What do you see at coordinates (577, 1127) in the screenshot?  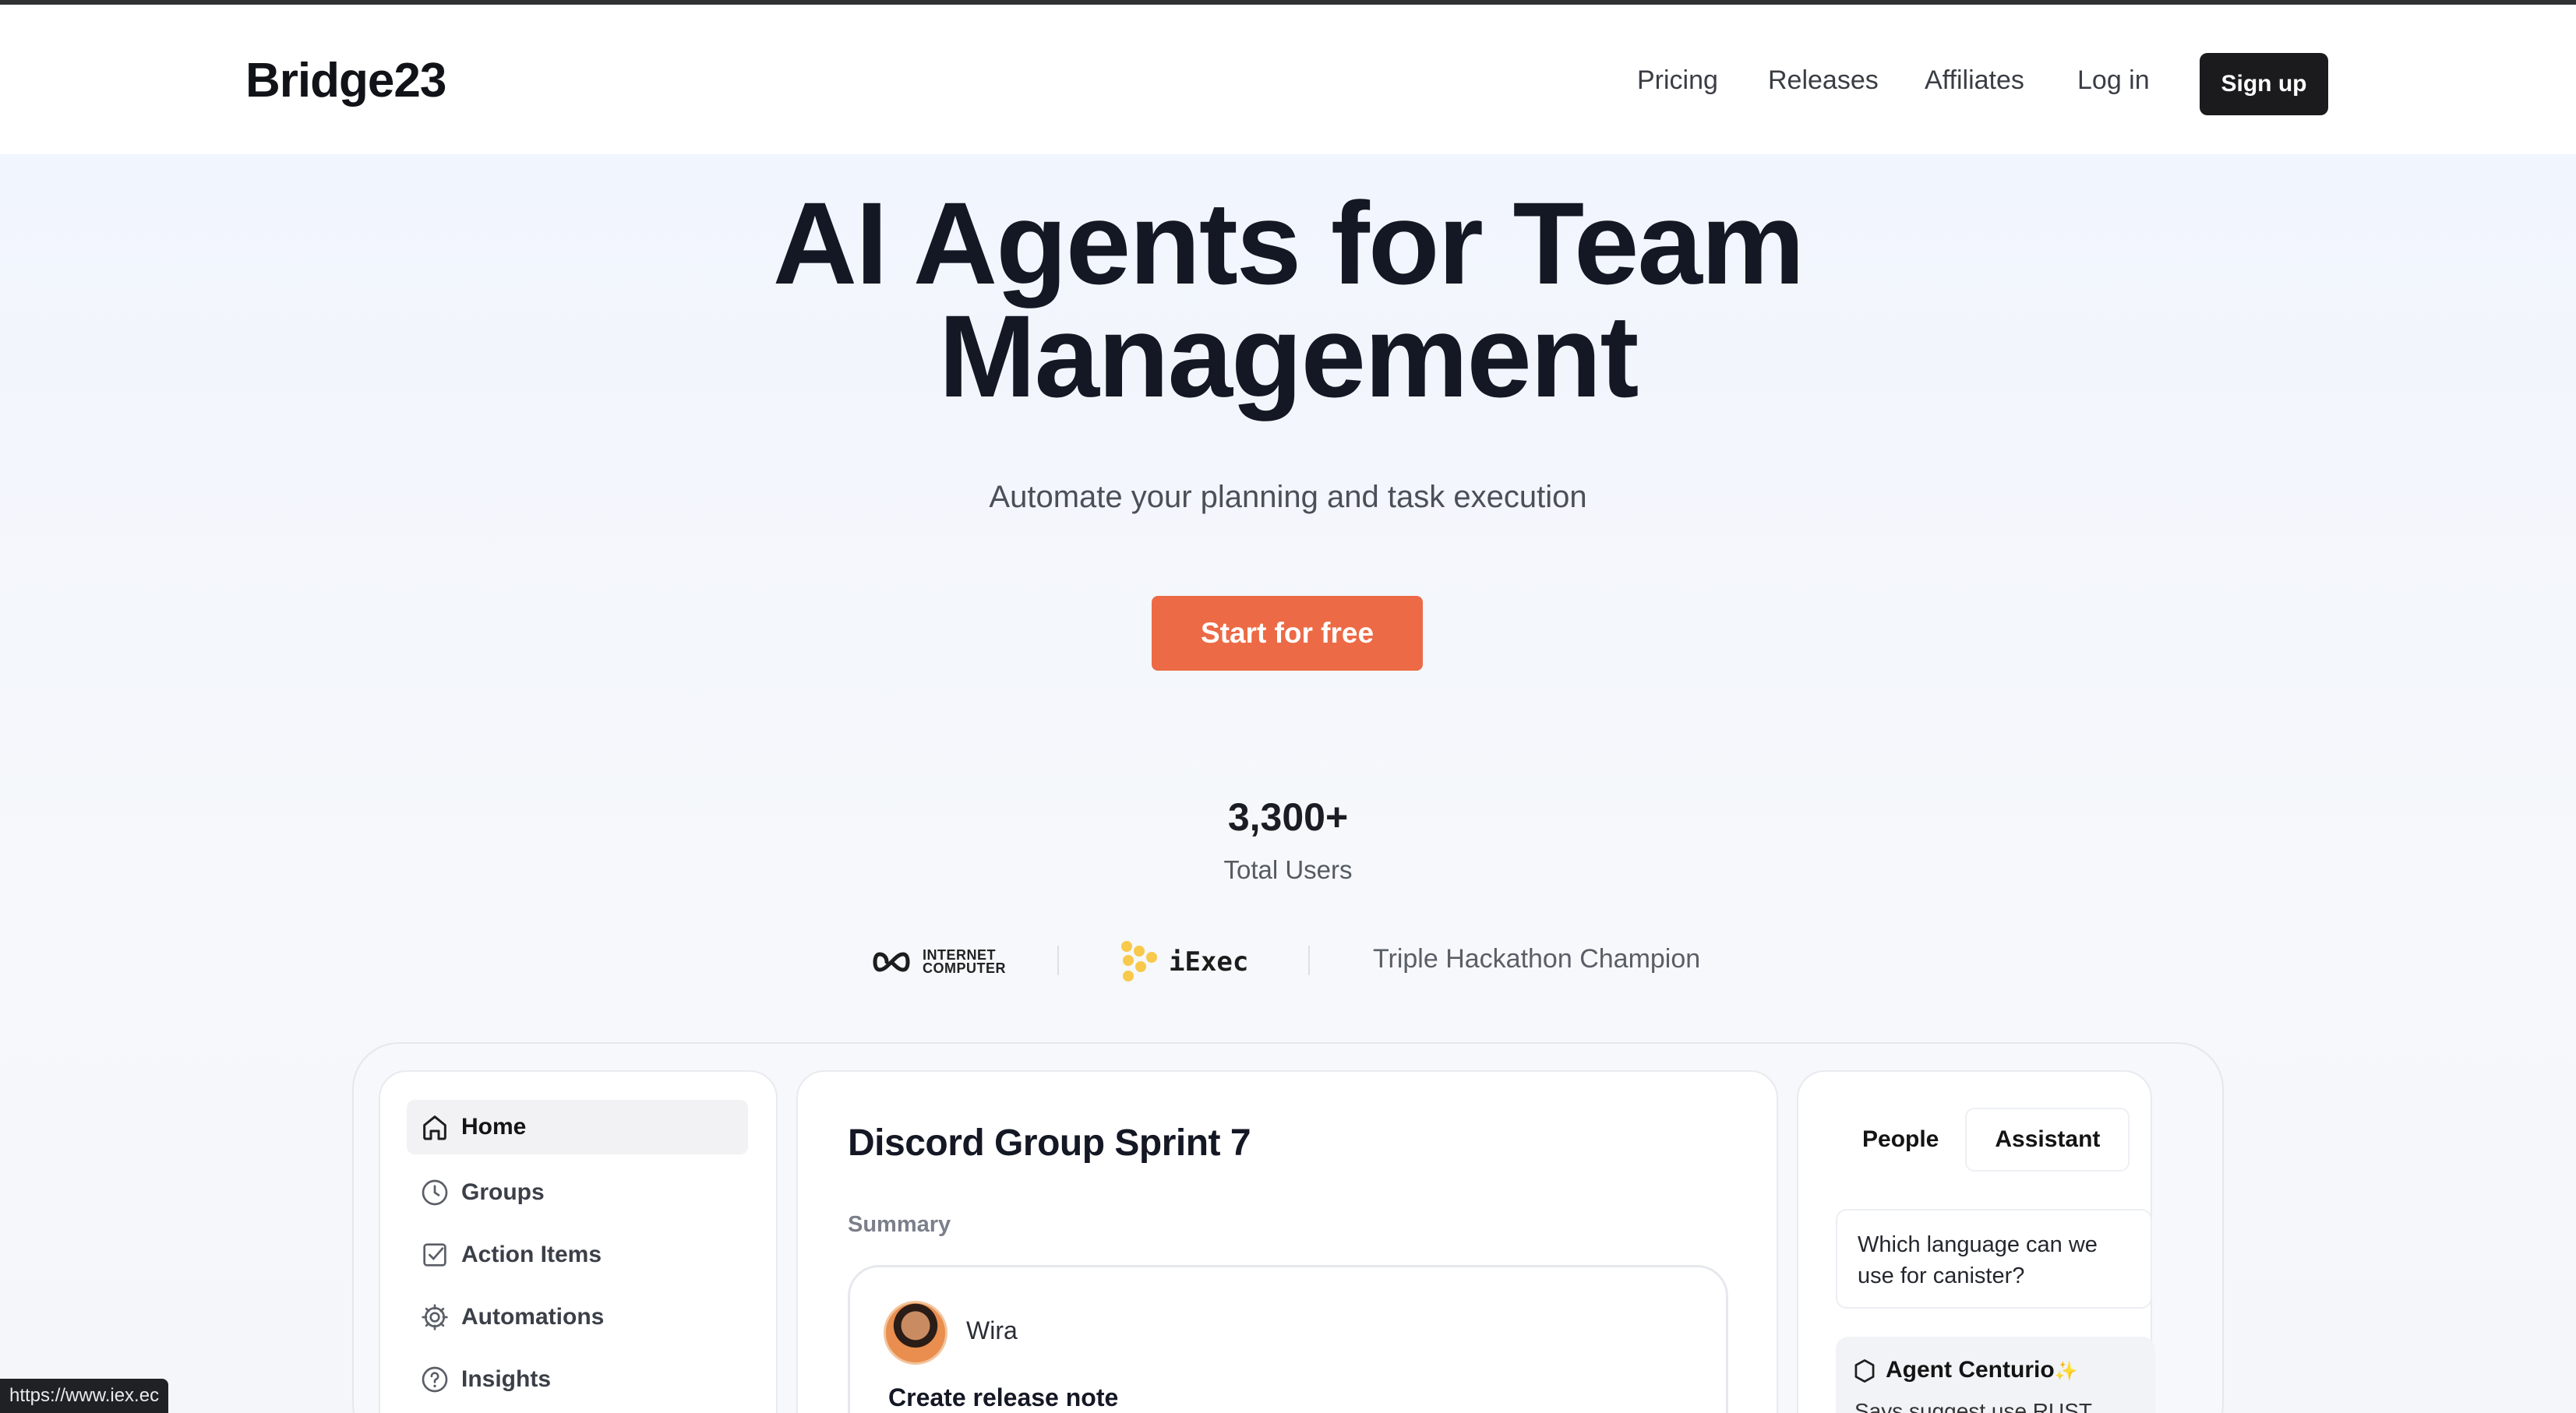 I see `sidebar-item-home: Home` at bounding box center [577, 1127].